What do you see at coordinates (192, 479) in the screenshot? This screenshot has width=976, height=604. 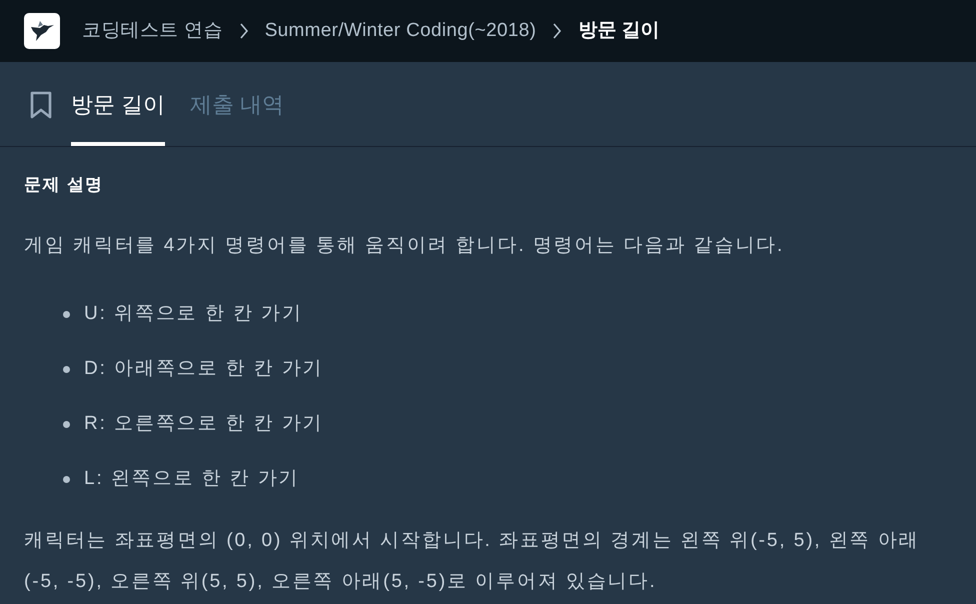 I see `list-item-text: L: 왼쪽으로 한 칸 가기` at bounding box center [192, 479].